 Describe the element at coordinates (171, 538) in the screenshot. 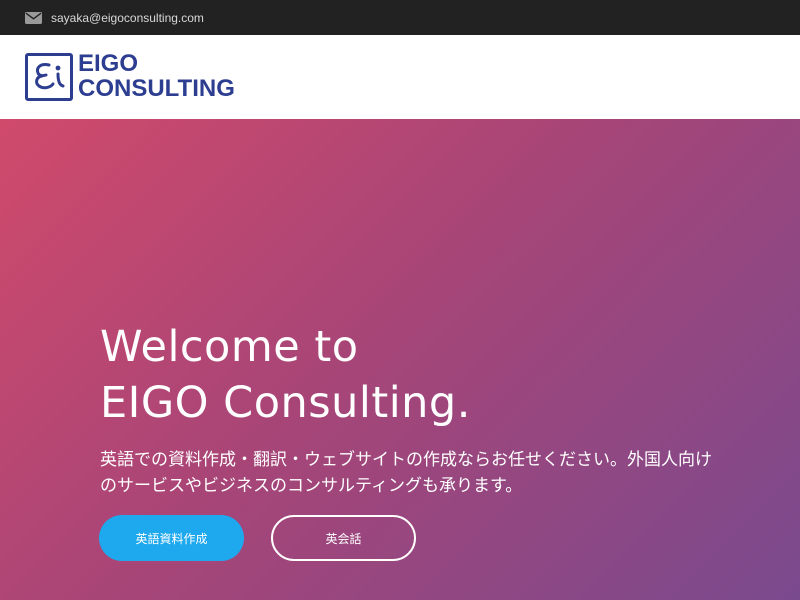

I see `english-documents-button: 英語資料作成` at that location.